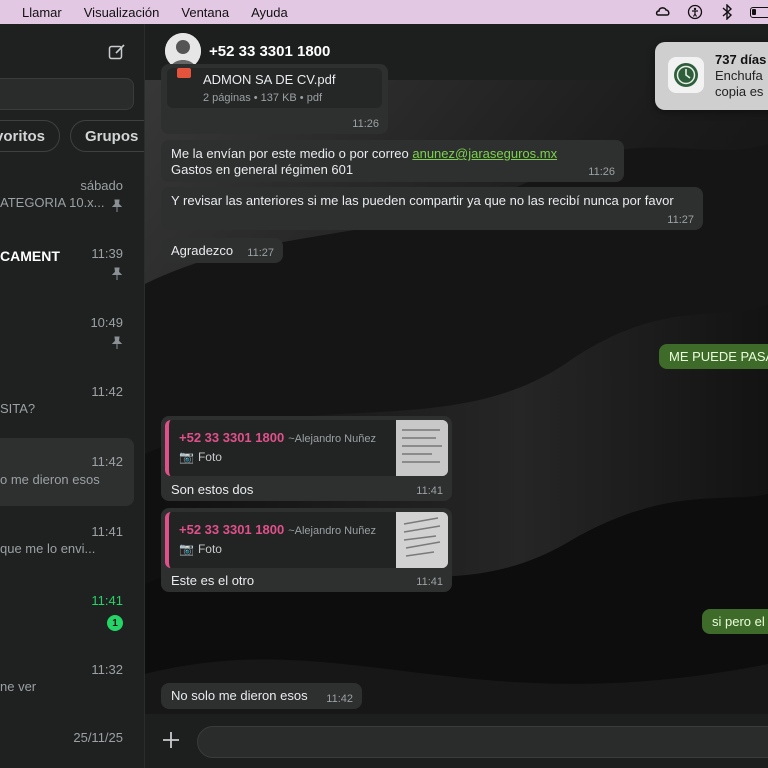 Image resolution: width=768 pixels, height=768 pixels. Describe the element at coordinates (484, 153) in the screenshot. I see `email-link: anunez@jaraseguros.mx` at that location.